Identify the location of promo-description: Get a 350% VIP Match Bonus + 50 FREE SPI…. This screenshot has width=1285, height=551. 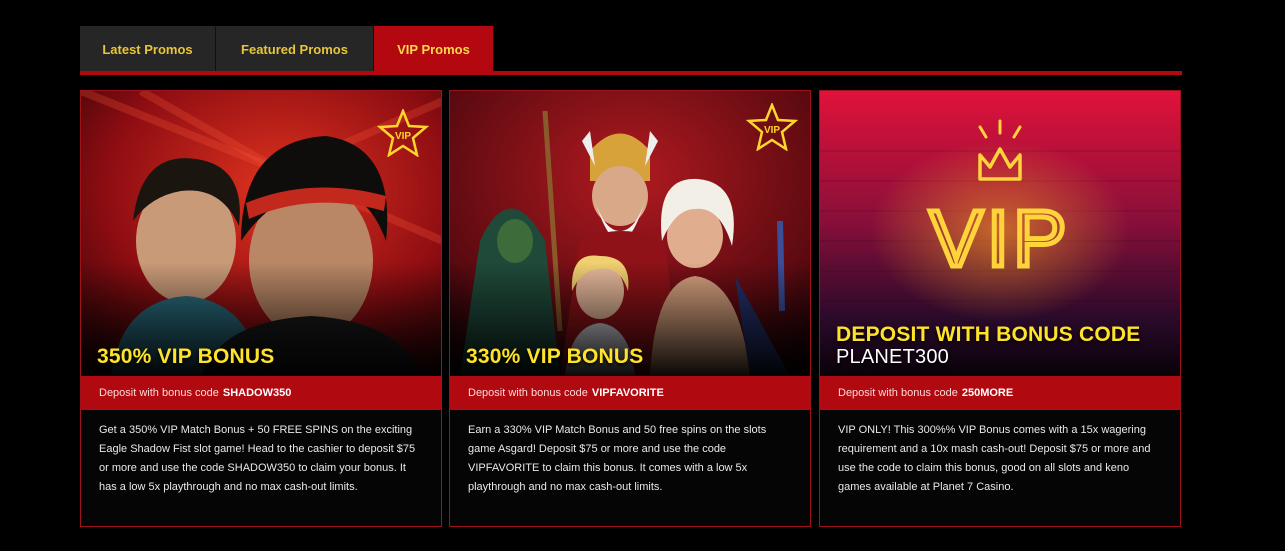
(257, 458).